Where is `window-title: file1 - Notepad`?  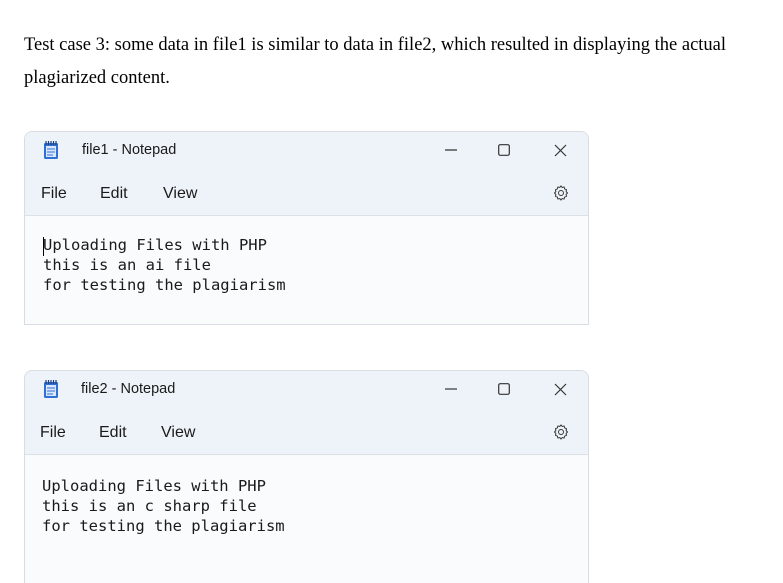 window-title: file1 - Notepad is located at coordinates (129, 150).